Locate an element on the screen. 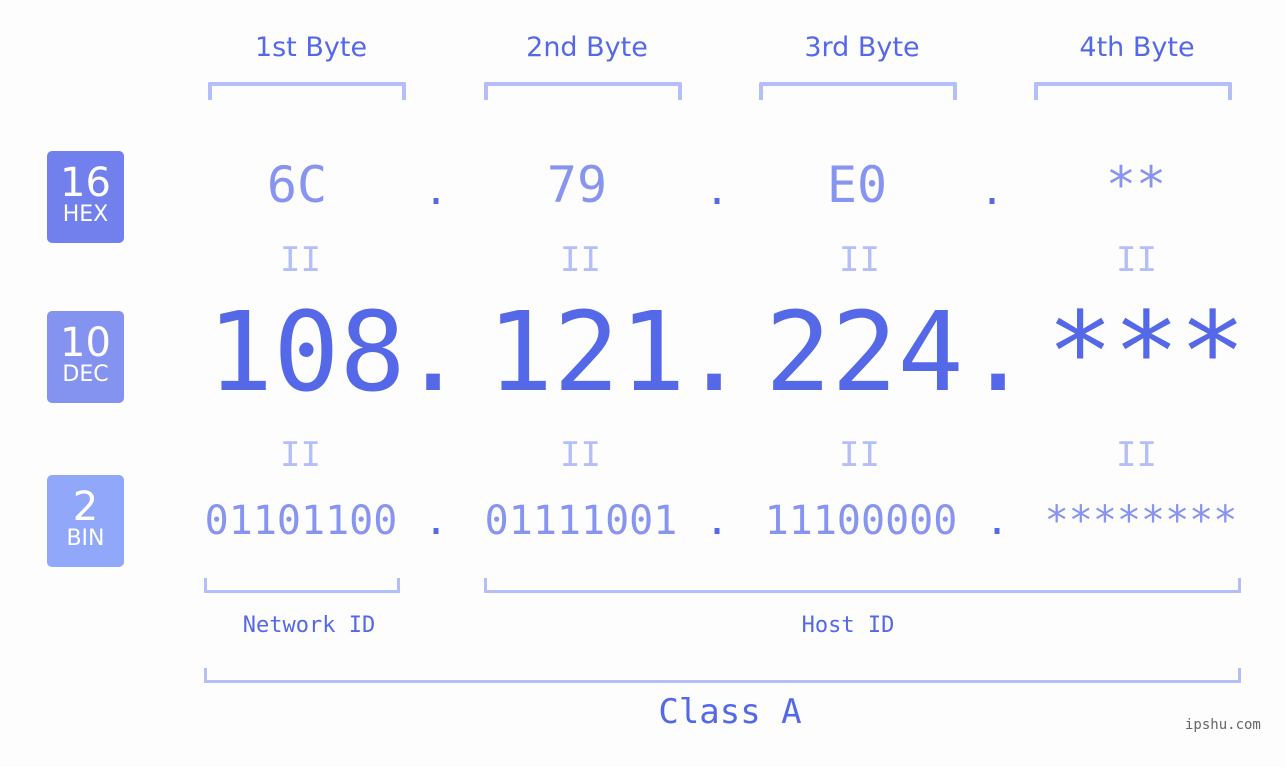 This screenshot has height=767, width=1285. class-bracket is located at coordinates (722, 675).